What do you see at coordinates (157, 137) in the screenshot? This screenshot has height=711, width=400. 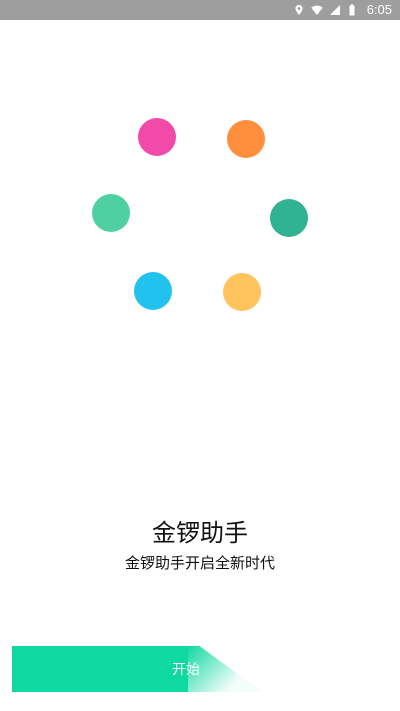 I see `dot-pink` at bounding box center [157, 137].